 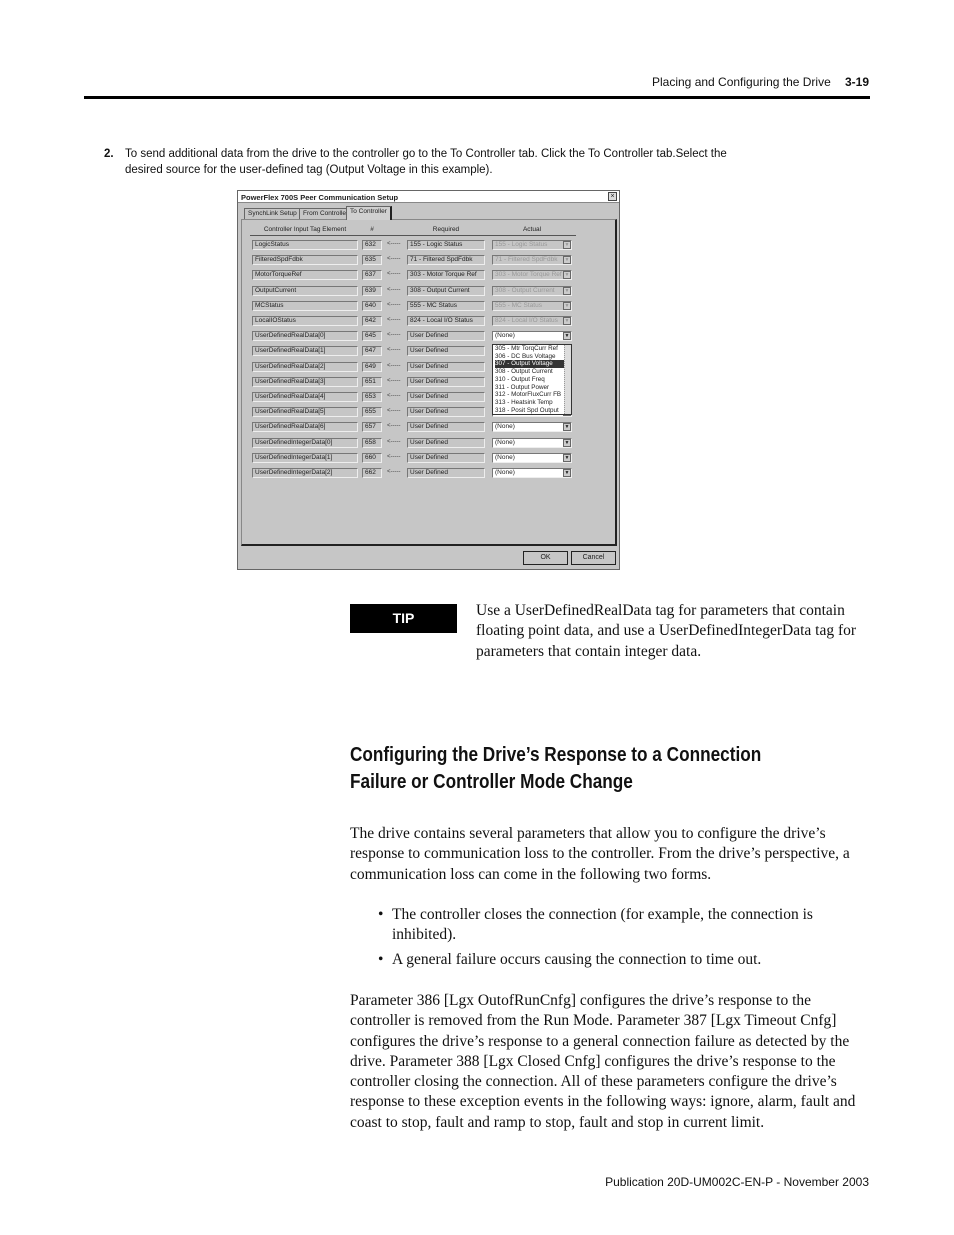 What do you see at coordinates (372, 290) in the screenshot?
I see `tag-number-field: 639` at bounding box center [372, 290].